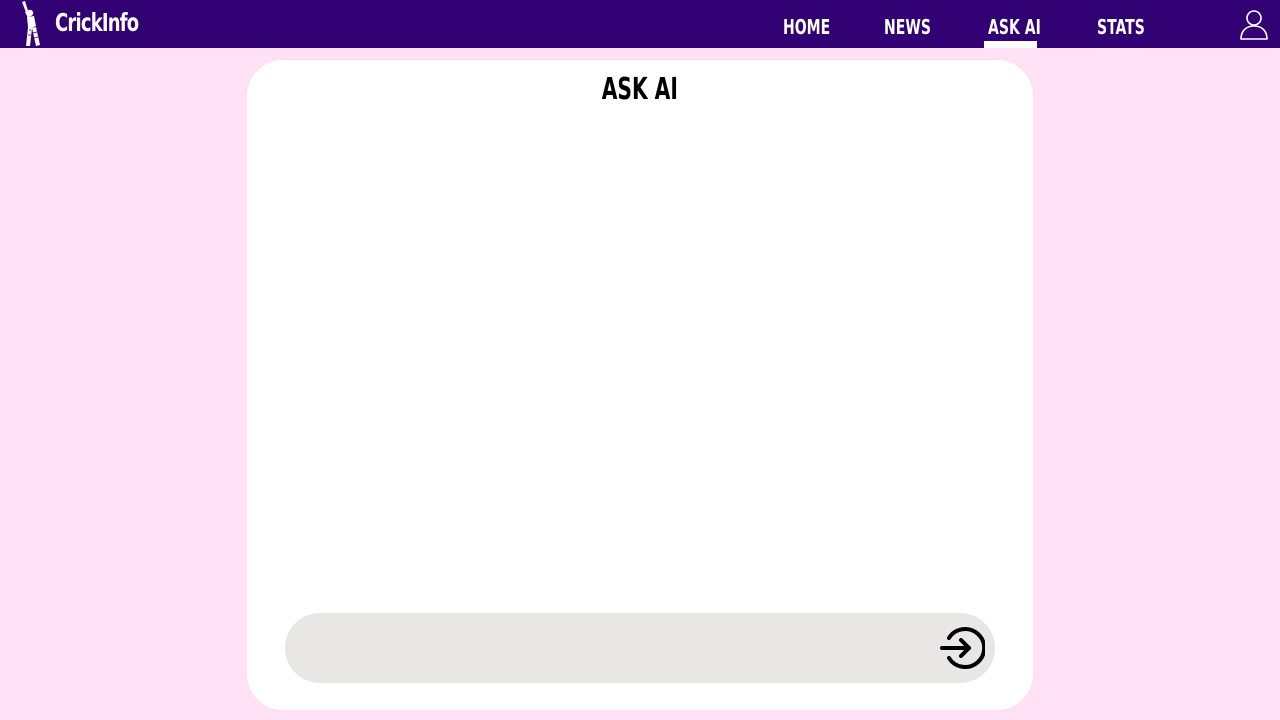 This screenshot has width=1280, height=720. I want to click on nav-home: HOME, so click(806, 27).